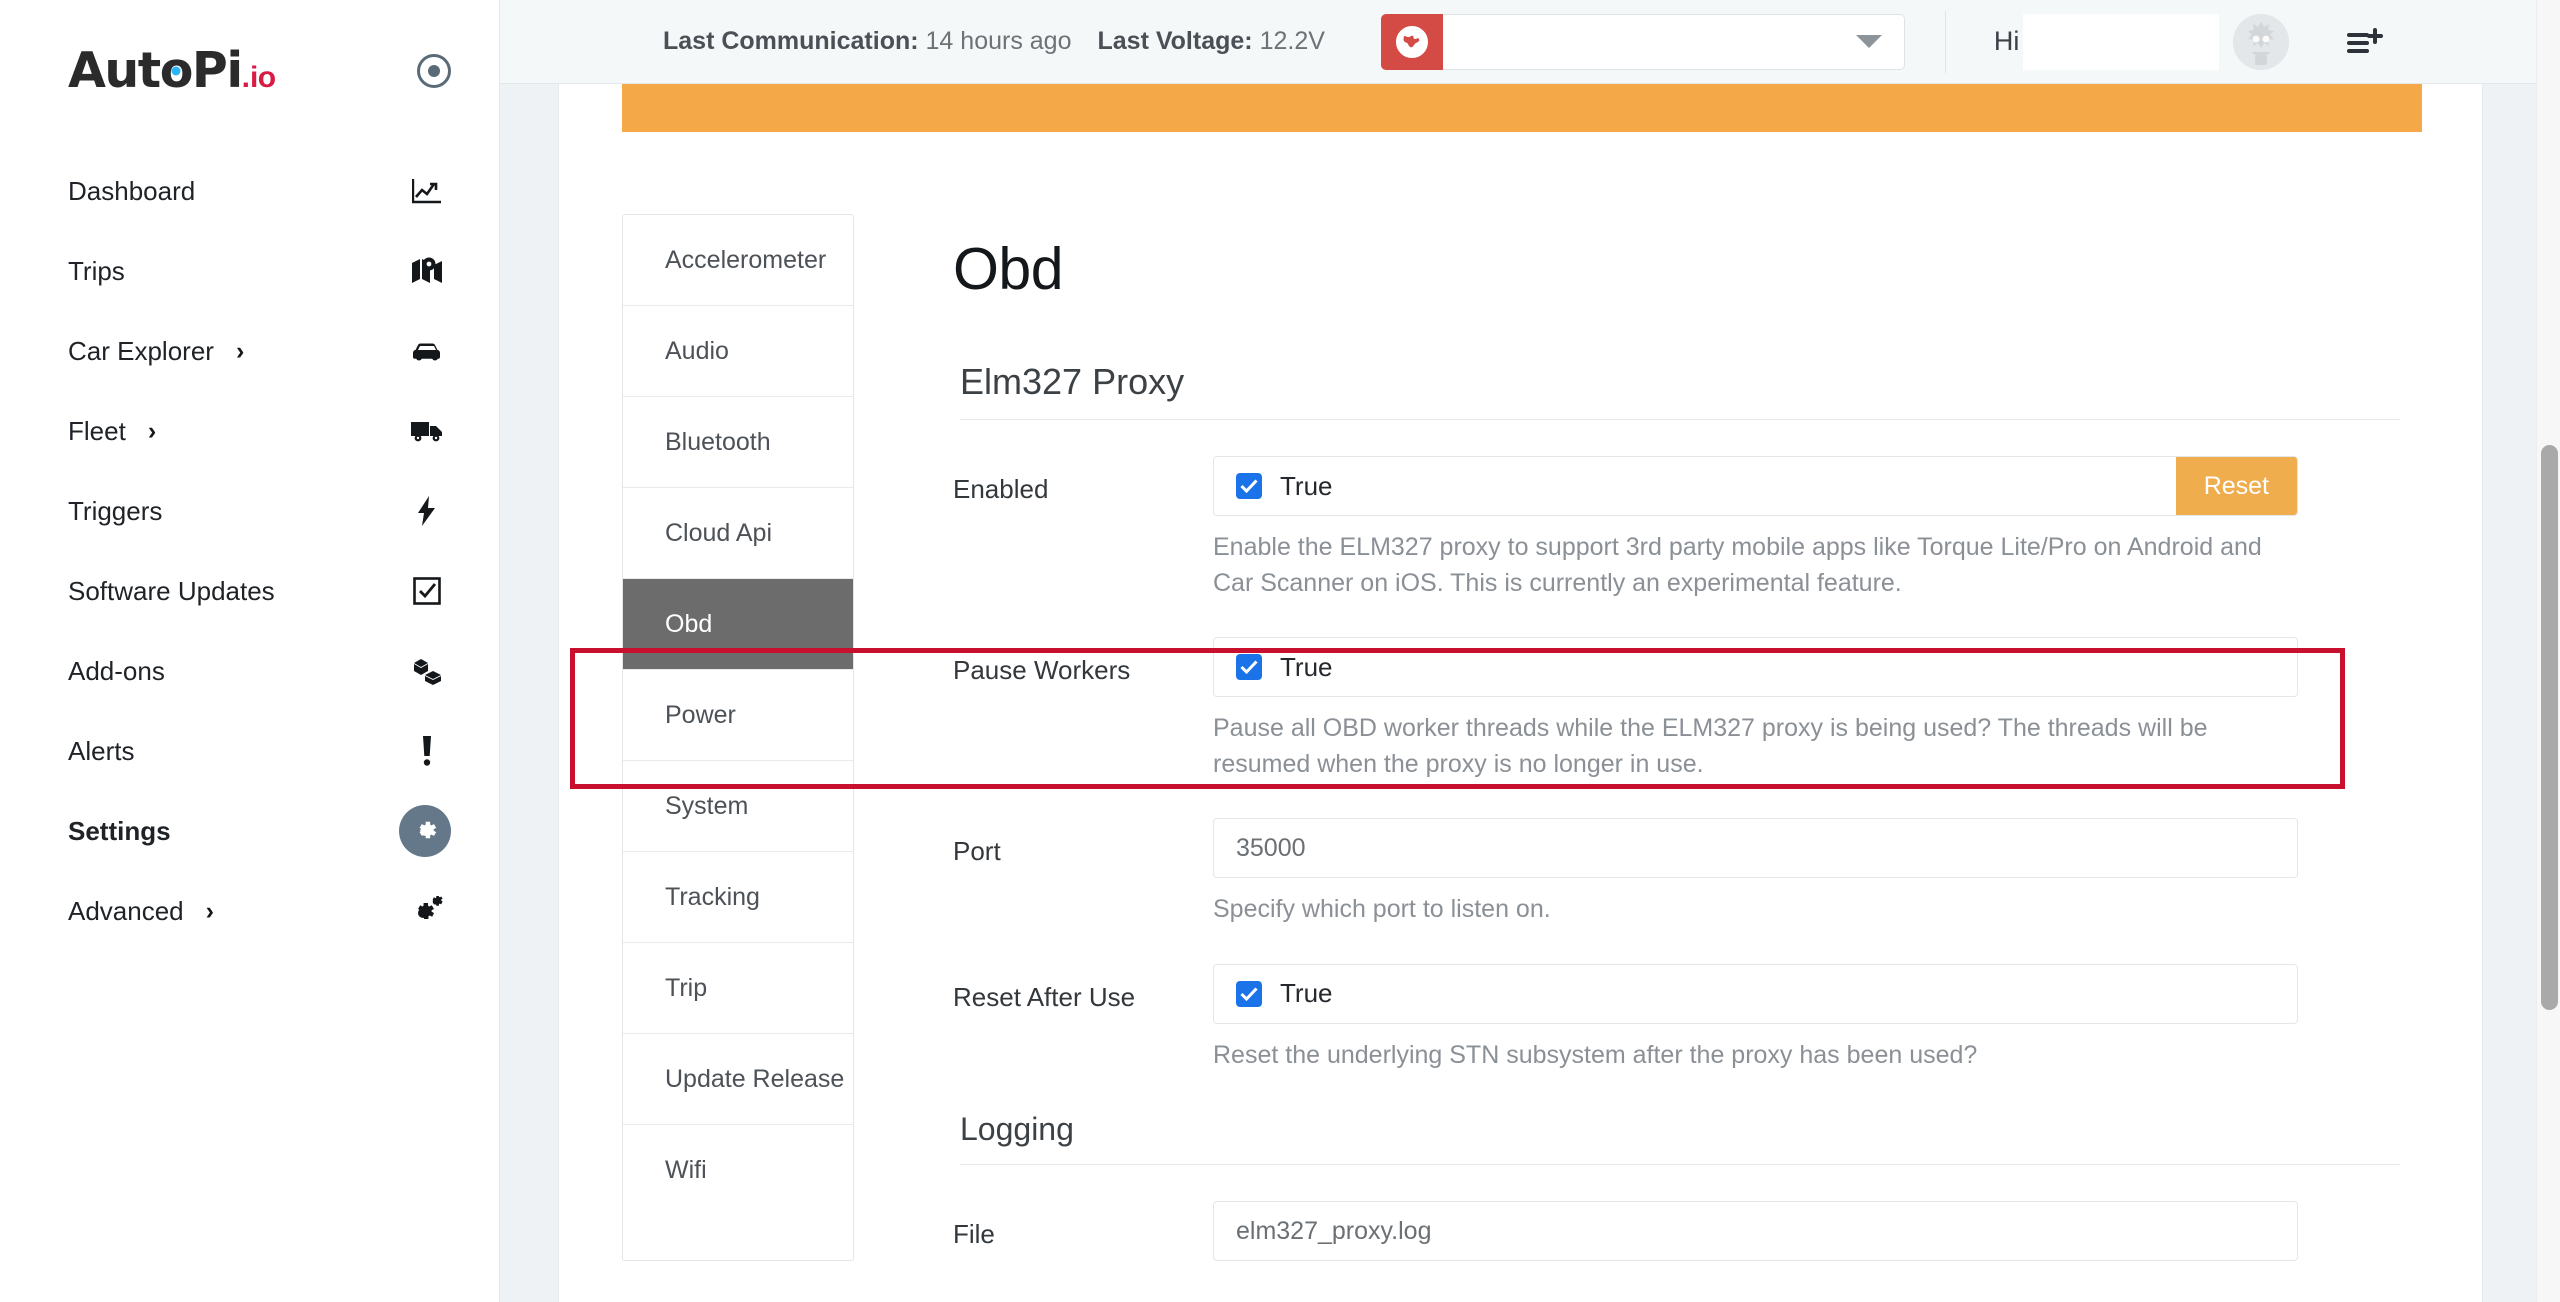 The width and height of the screenshot is (2560, 1302). Describe the element at coordinates (217, 70) in the screenshot. I see `logo-text-pi: Pi` at that location.